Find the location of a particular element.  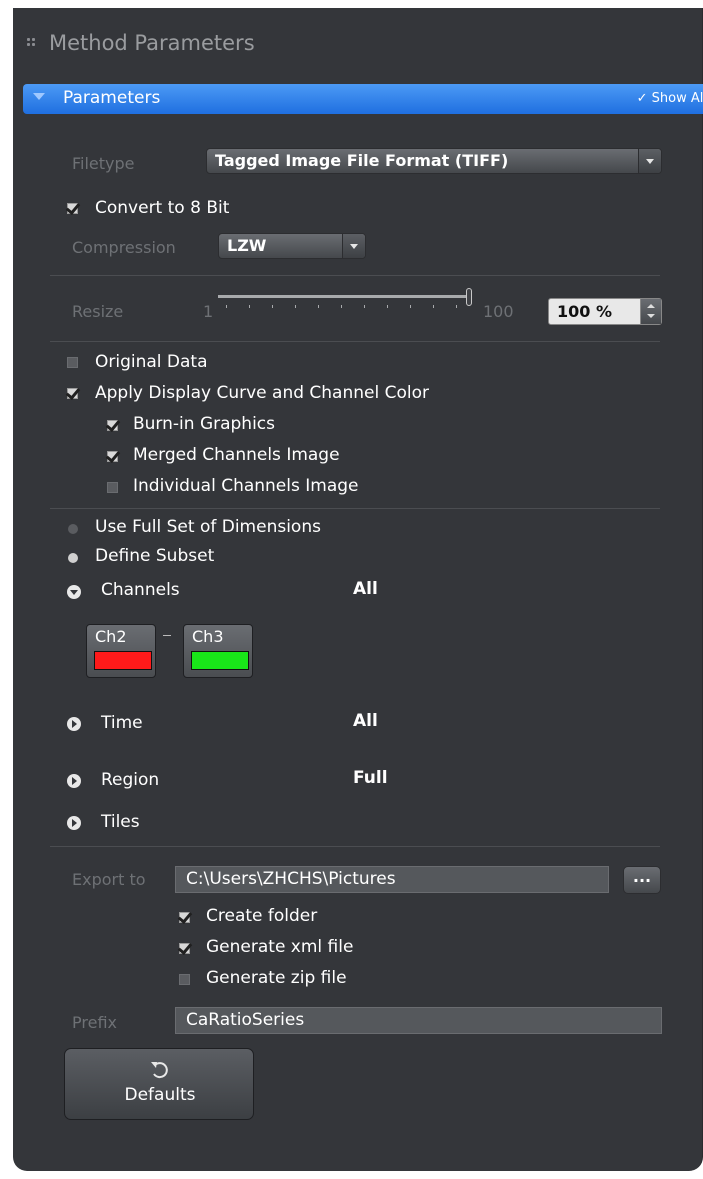

convert-8bit-checkbox is located at coordinates (72, 208).